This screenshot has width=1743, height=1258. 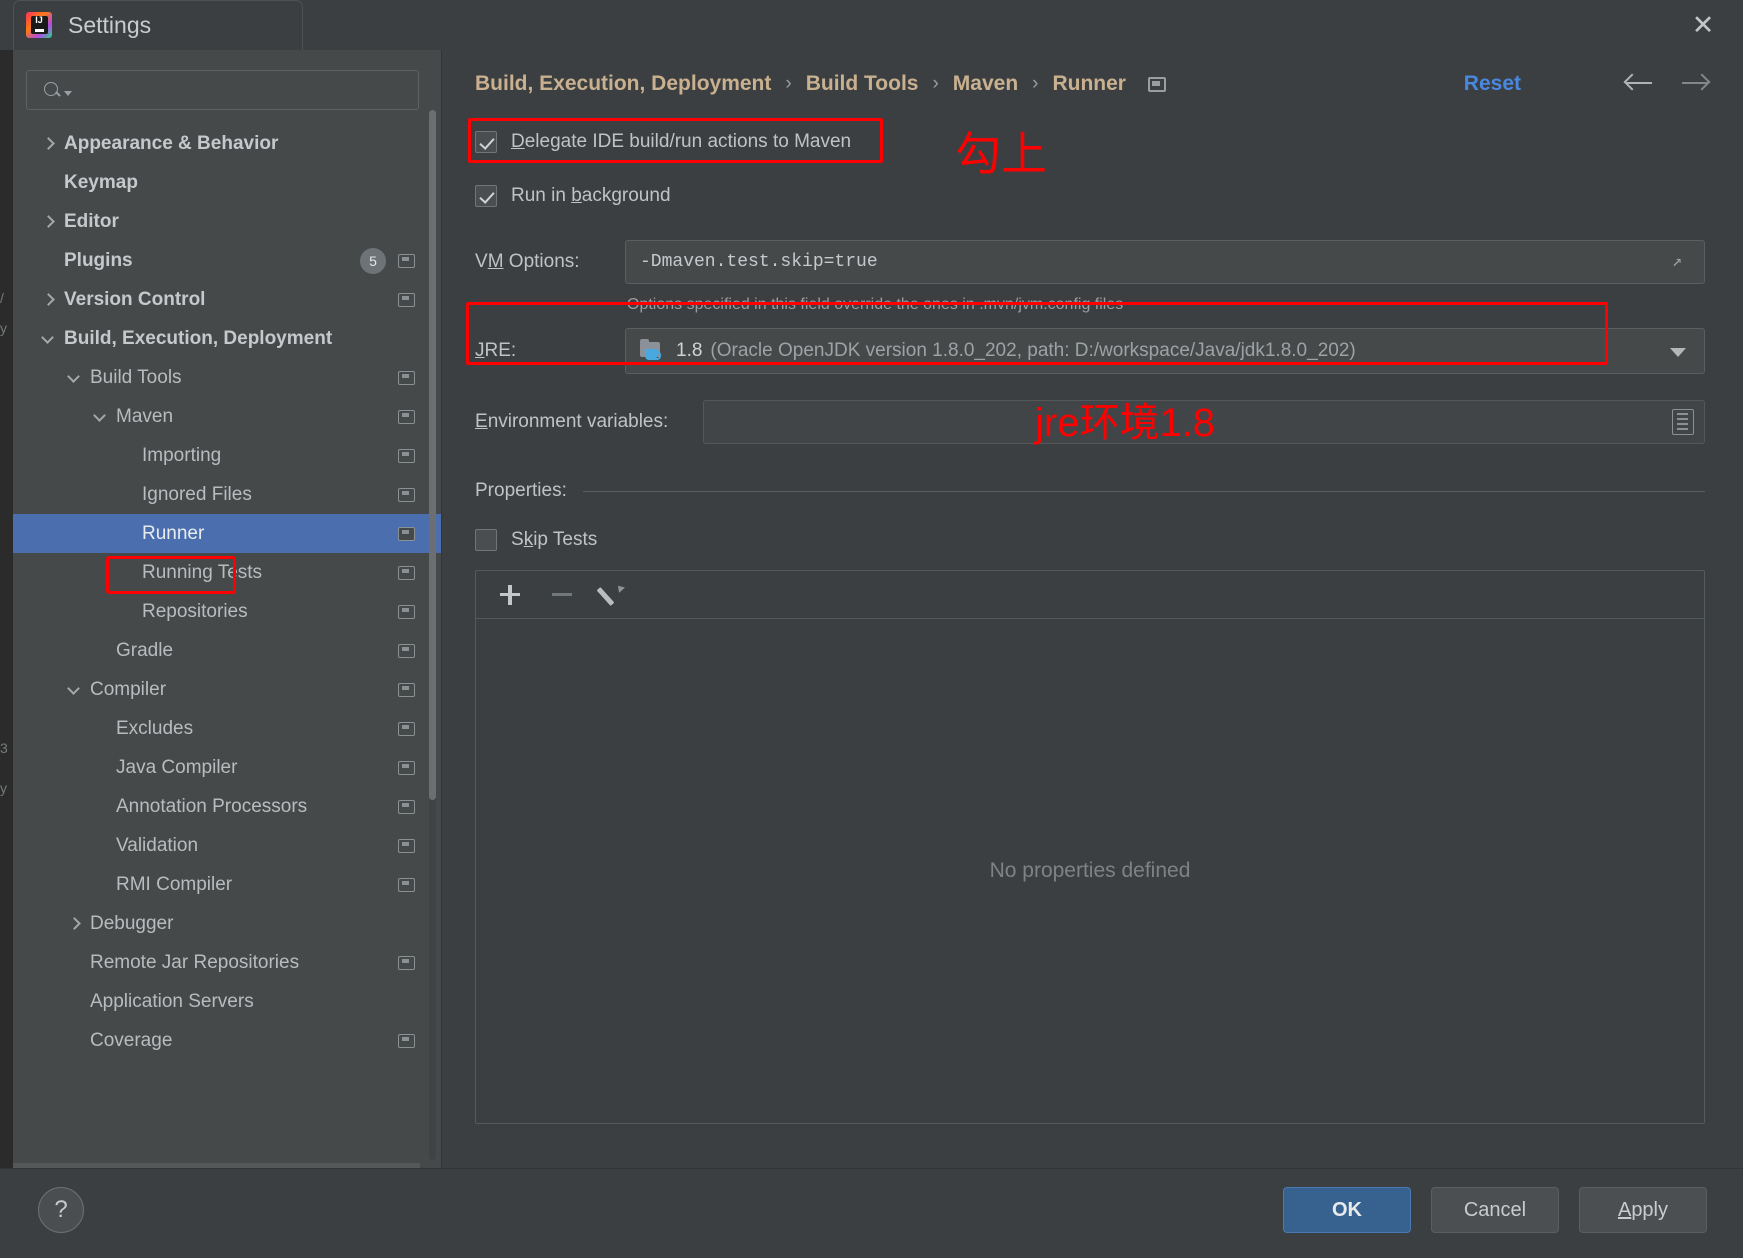 I want to click on remove-icon, so click(x=562, y=595).